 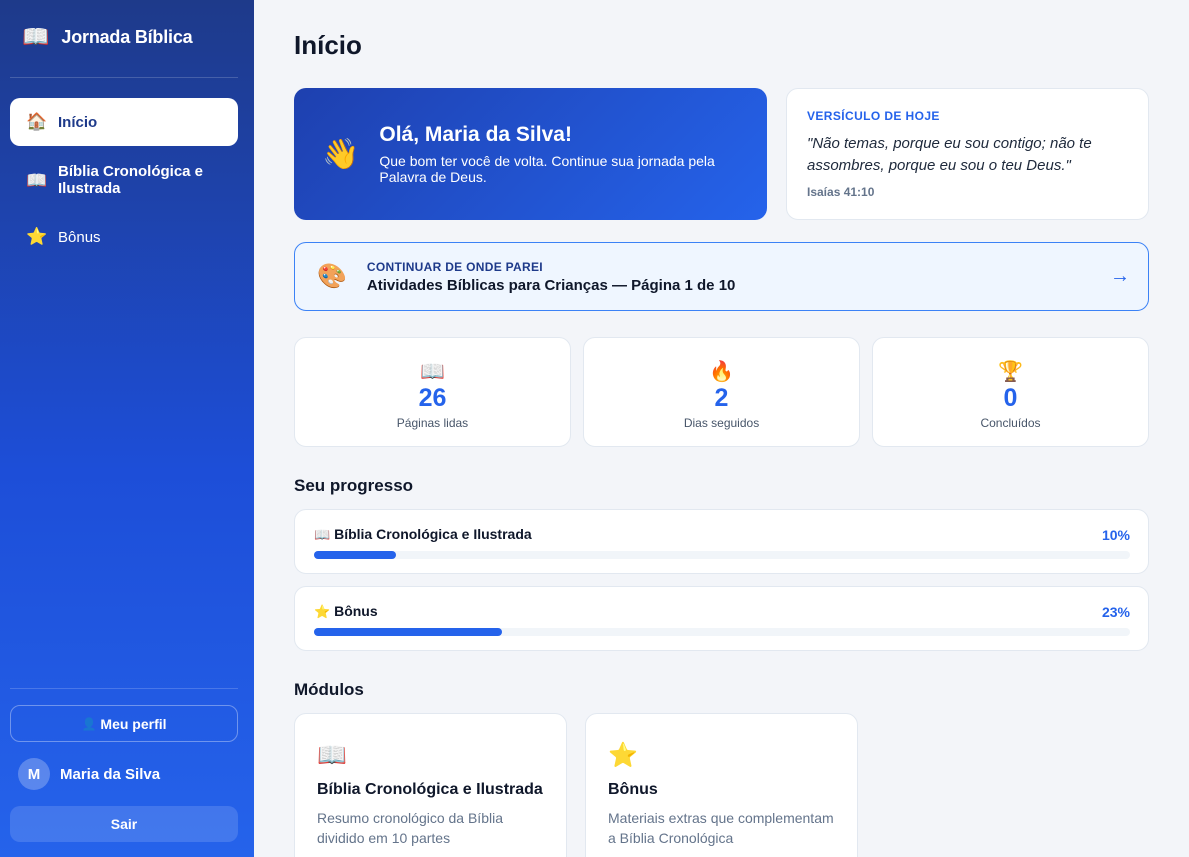 I want to click on brand: 📖 Jornada Bíblica, so click(x=107, y=36).